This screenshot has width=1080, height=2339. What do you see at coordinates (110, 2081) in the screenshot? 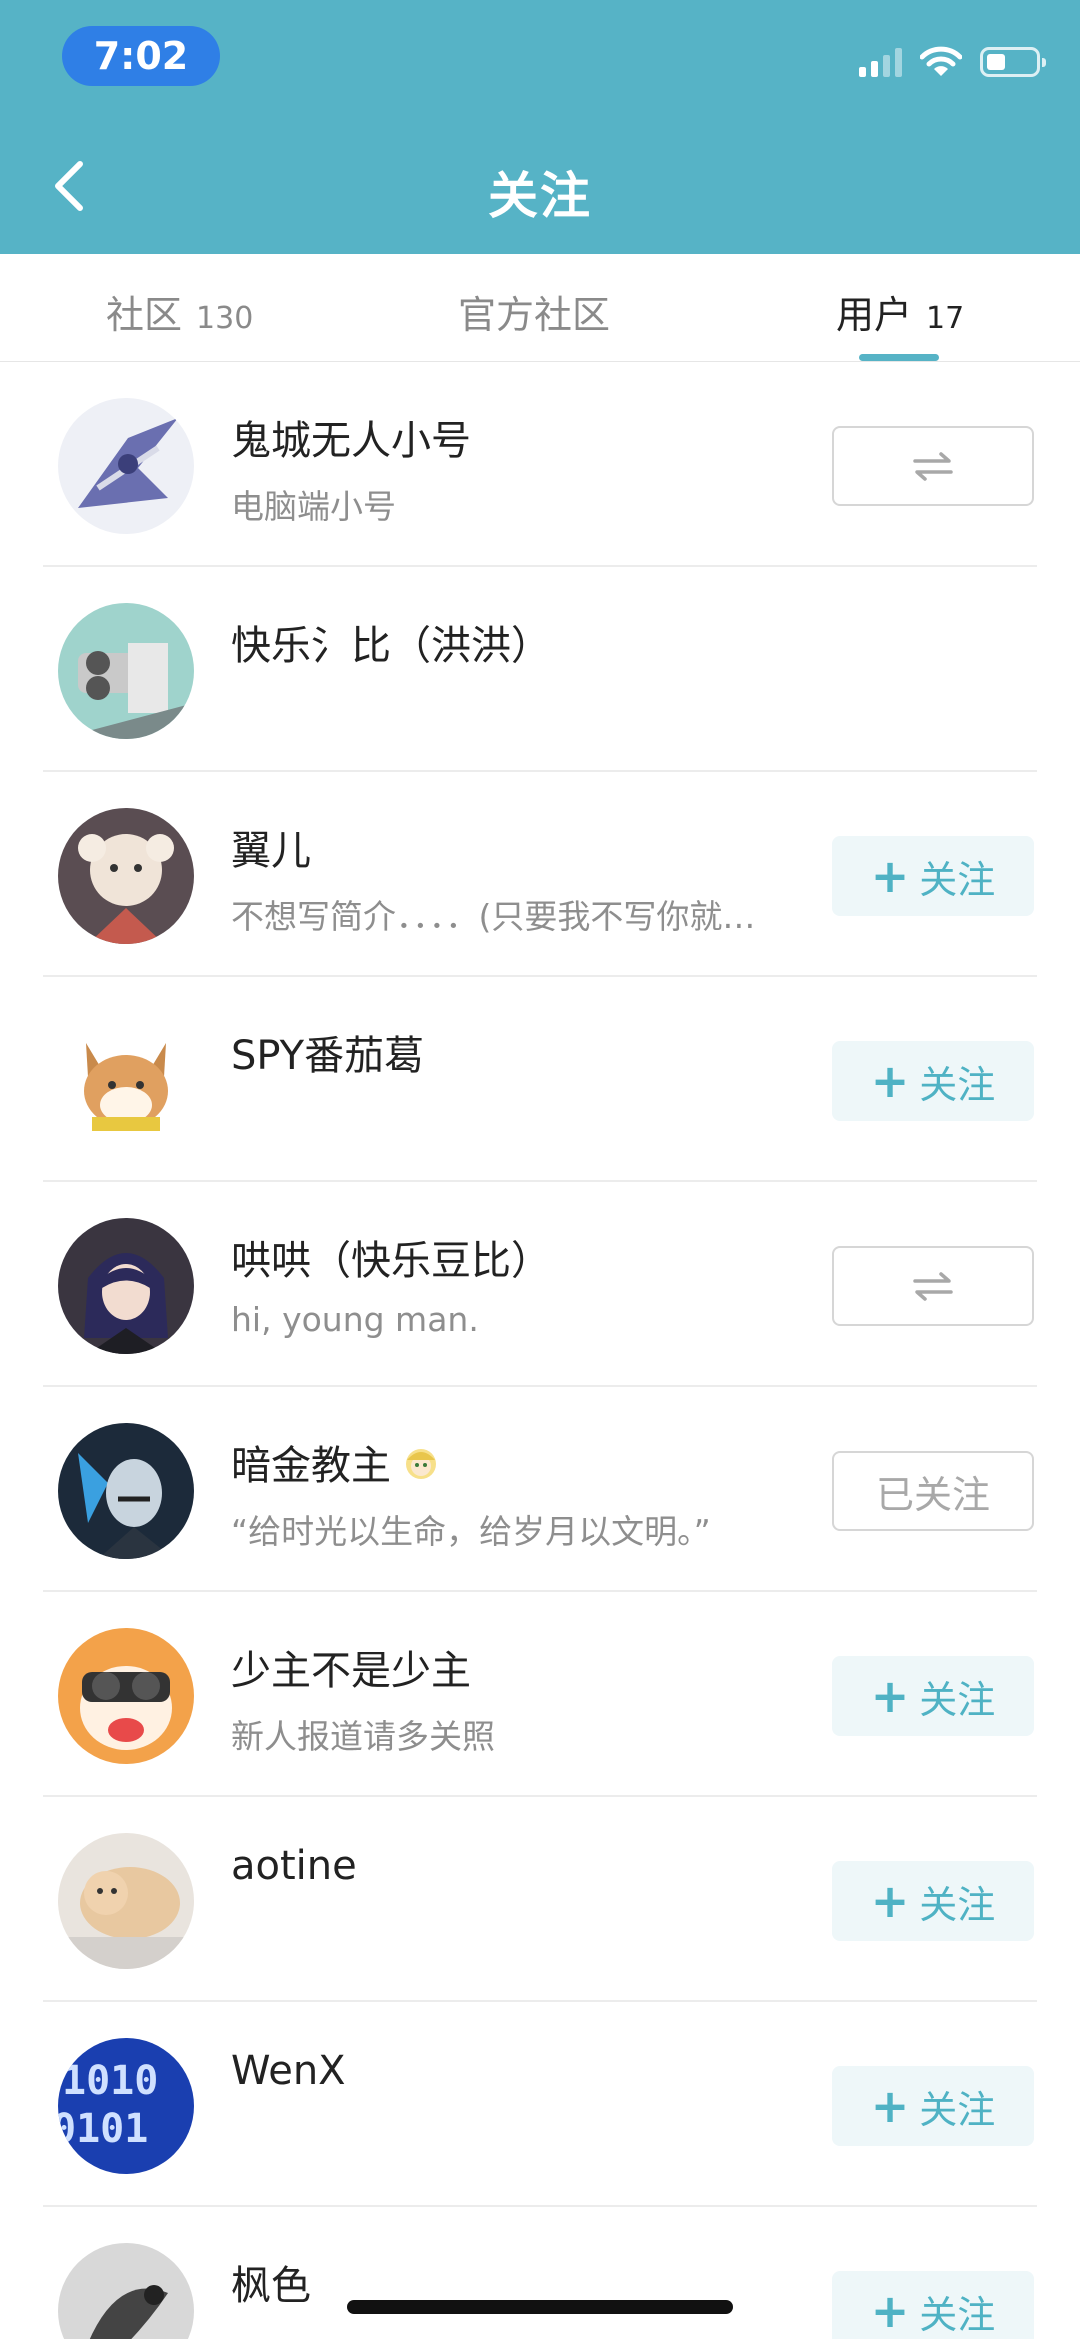
I see `svg-text: 1010` at bounding box center [110, 2081].